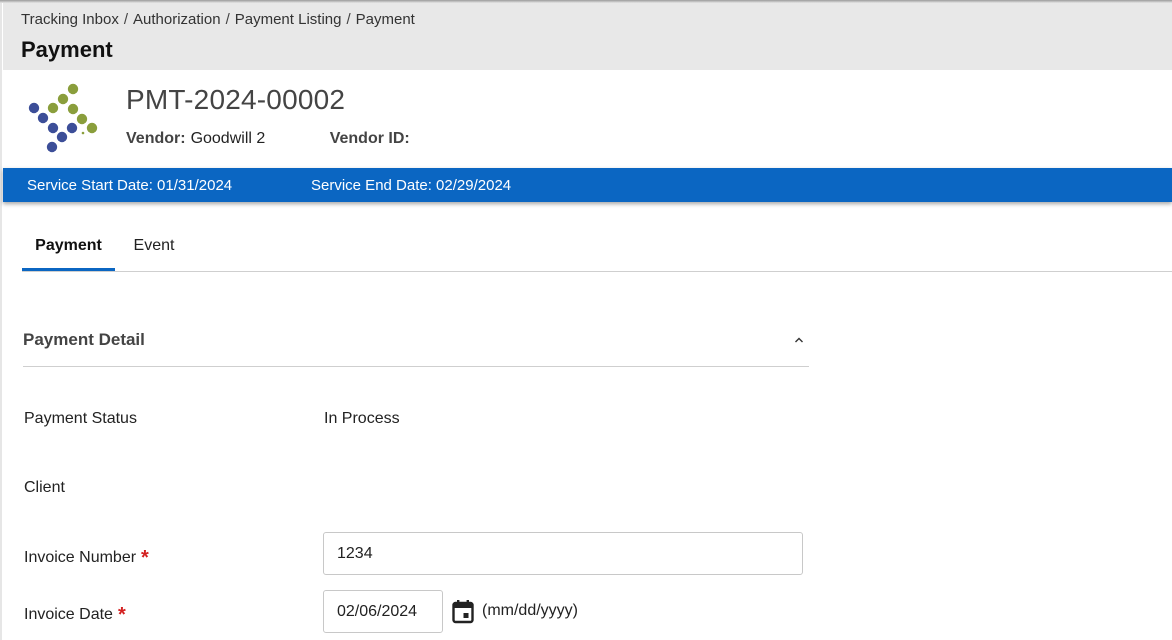 This screenshot has width=1172, height=640. I want to click on payment-detail-section-header: Payment Detail, so click(416, 342).